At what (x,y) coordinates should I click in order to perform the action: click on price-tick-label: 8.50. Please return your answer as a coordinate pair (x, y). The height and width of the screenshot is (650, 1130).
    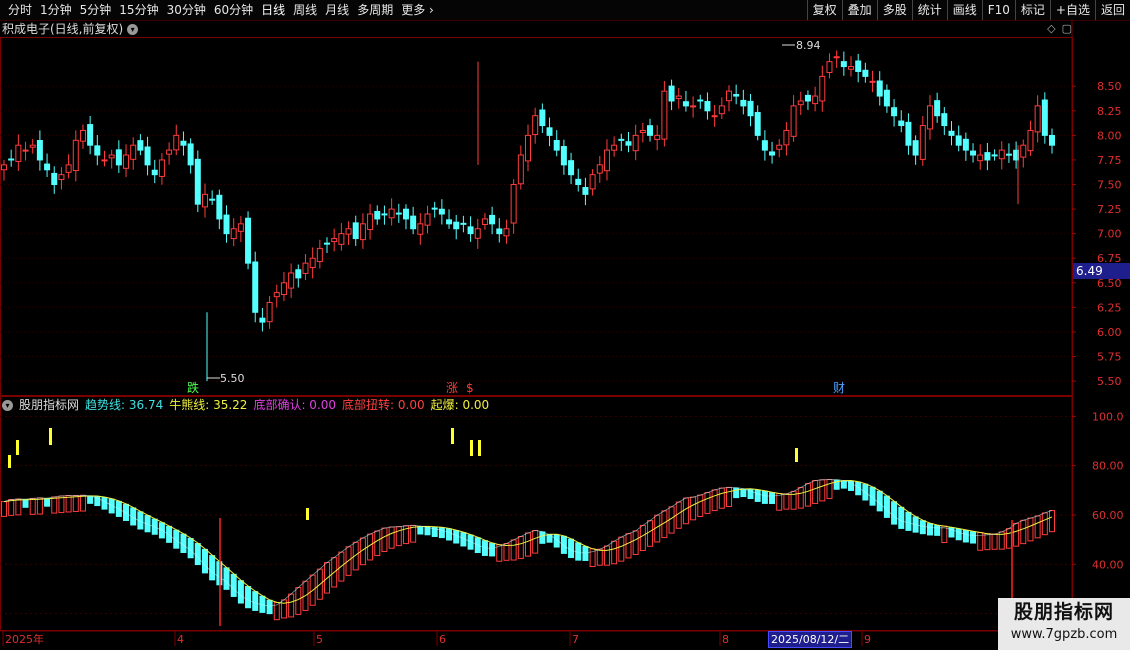
    Looking at the image, I should click on (1109, 86).